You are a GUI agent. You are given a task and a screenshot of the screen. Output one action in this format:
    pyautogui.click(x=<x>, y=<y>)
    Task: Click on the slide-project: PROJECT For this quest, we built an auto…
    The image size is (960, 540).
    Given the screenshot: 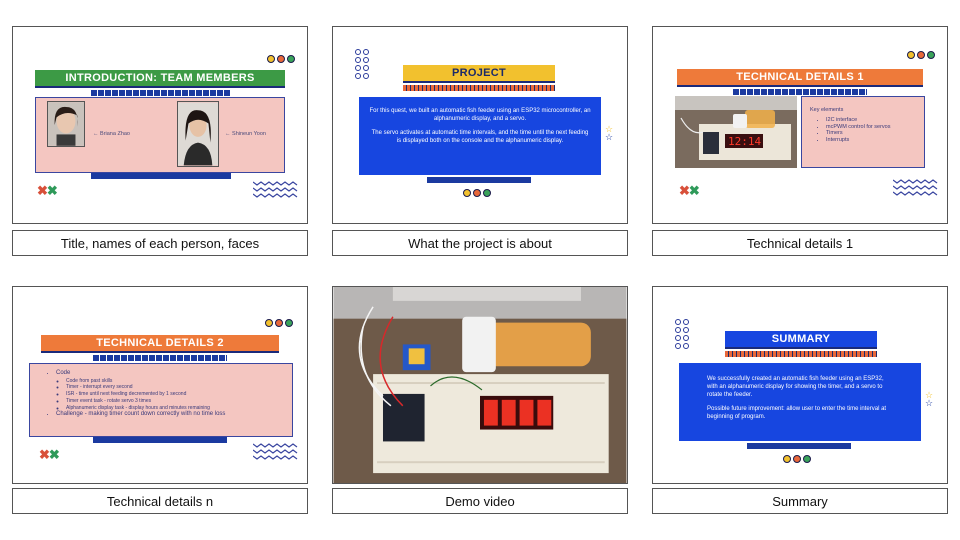 What is the action you would take?
    pyautogui.click(x=480, y=125)
    